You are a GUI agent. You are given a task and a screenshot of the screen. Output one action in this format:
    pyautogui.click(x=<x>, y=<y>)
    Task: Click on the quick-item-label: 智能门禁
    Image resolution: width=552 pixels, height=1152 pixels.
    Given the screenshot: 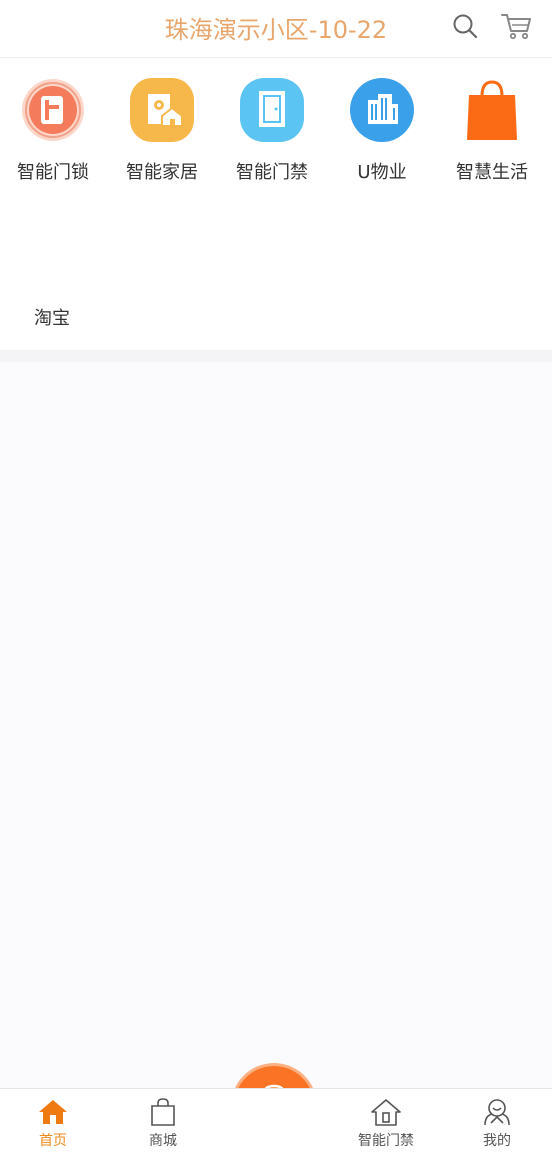 What is the action you would take?
    pyautogui.click(x=272, y=172)
    